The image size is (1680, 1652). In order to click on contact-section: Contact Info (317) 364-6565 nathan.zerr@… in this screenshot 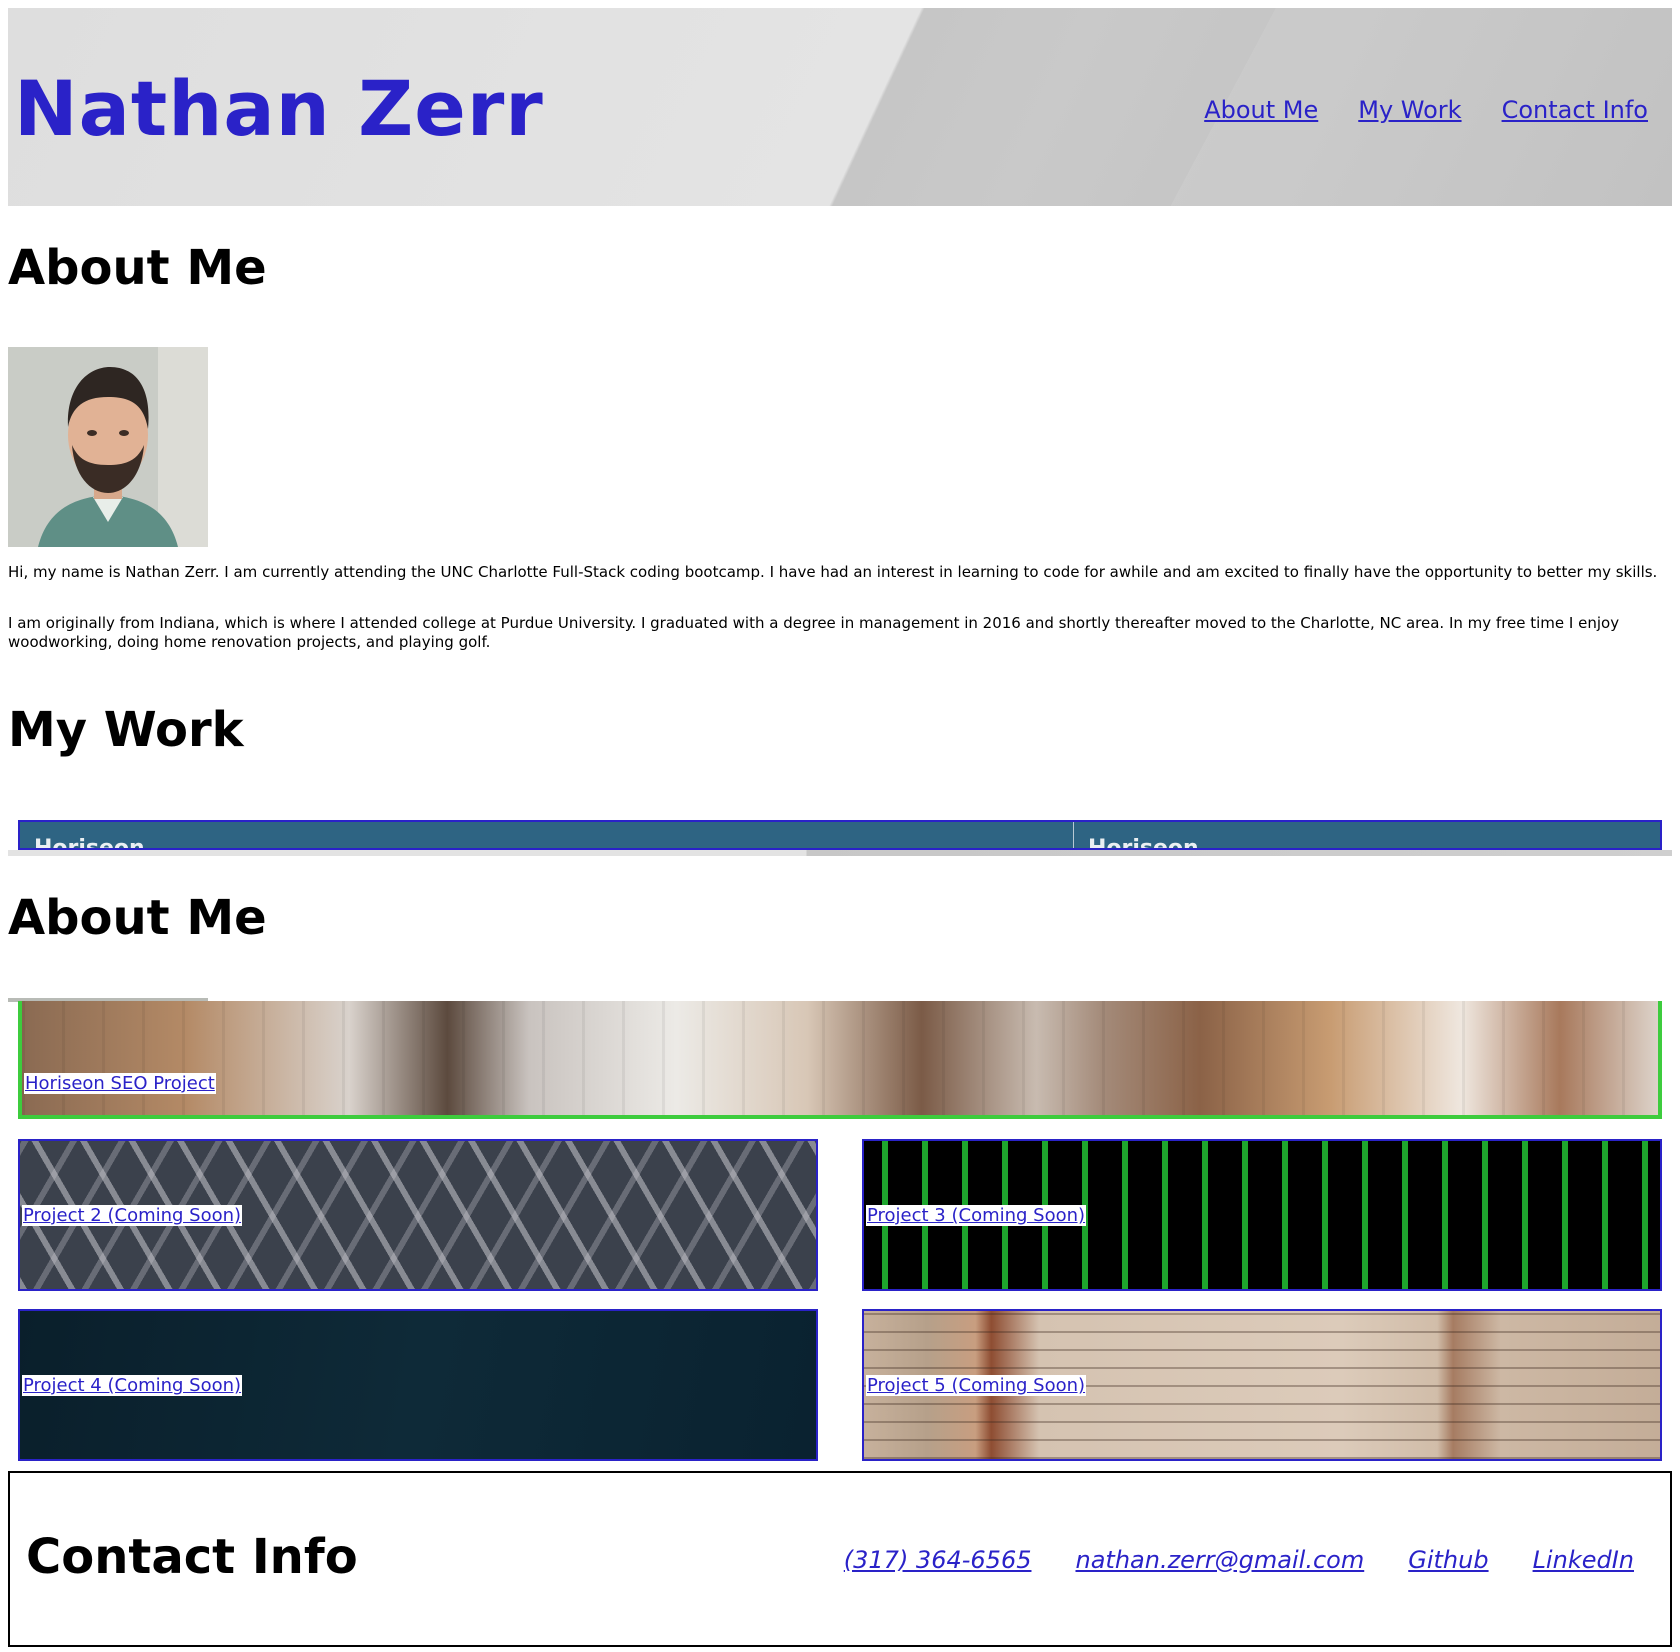, I will do `click(840, 1559)`.